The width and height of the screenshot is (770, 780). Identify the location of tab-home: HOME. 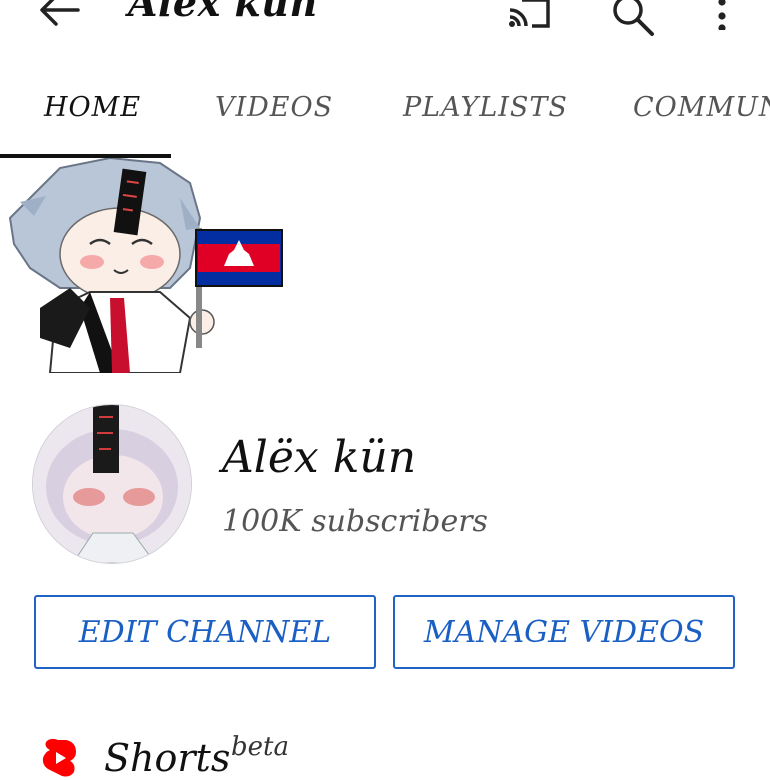
(92, 107).